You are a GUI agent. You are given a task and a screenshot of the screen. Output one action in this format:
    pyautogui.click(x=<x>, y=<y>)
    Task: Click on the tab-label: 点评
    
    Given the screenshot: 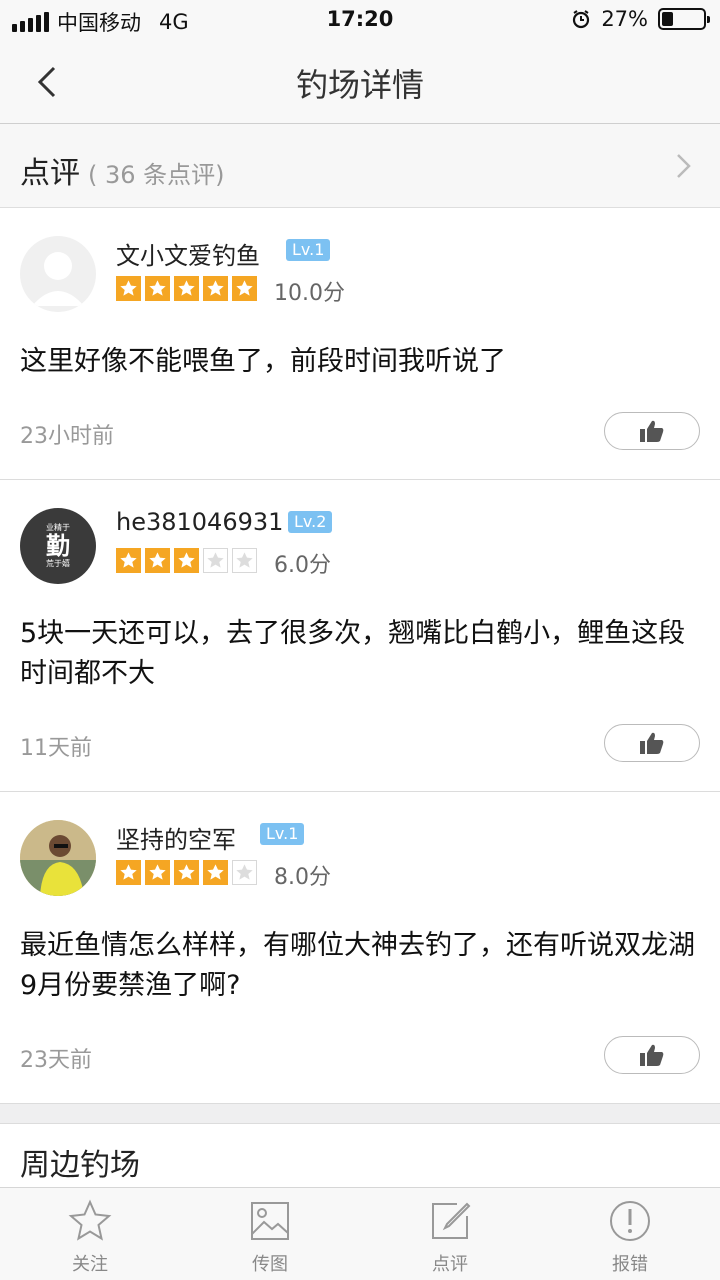 What is the action you would take?
    pyautogui.click(x=450, y=1264)
    